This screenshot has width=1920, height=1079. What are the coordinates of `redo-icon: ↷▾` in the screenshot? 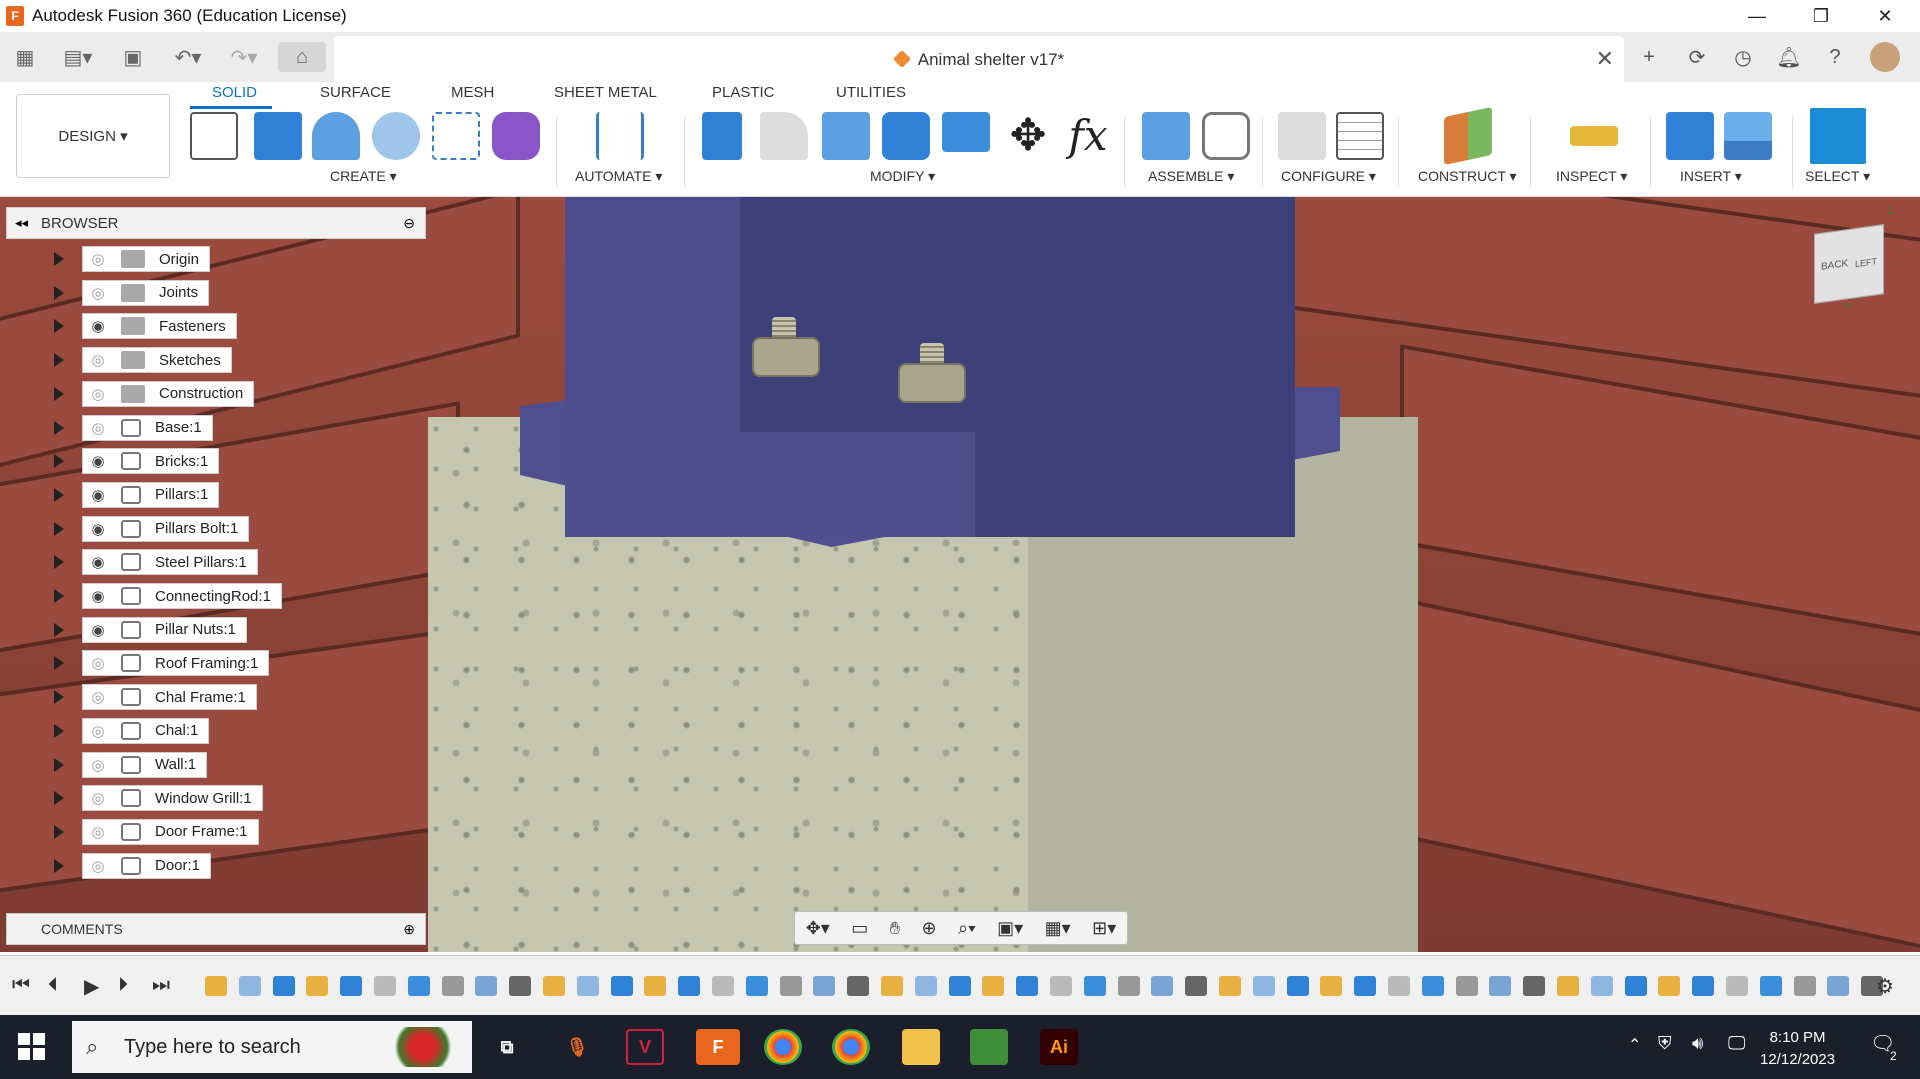 It's located at (244, 57).